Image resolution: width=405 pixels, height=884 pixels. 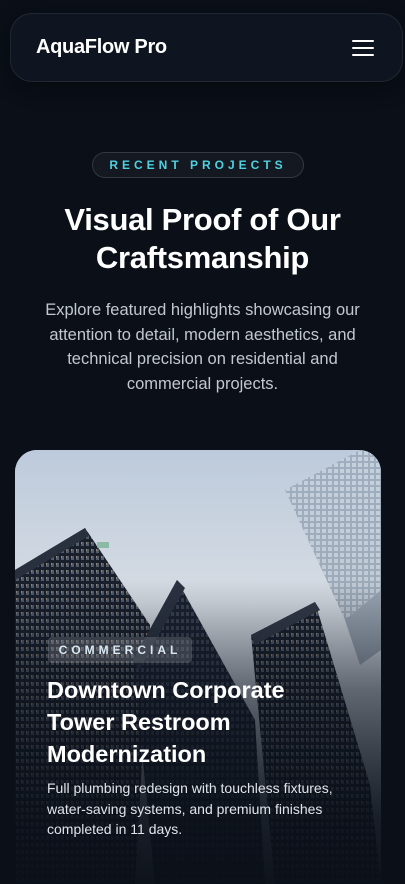 What do you see at coordinates (202, 257) in the screenshot?
I see `section-title-line: Craftsmanship` at bounding box center [202, 257].